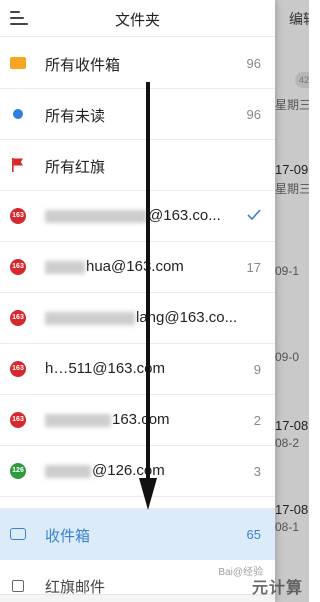  I want to click on folder-label: 所有收件箱, so click(83, 65).